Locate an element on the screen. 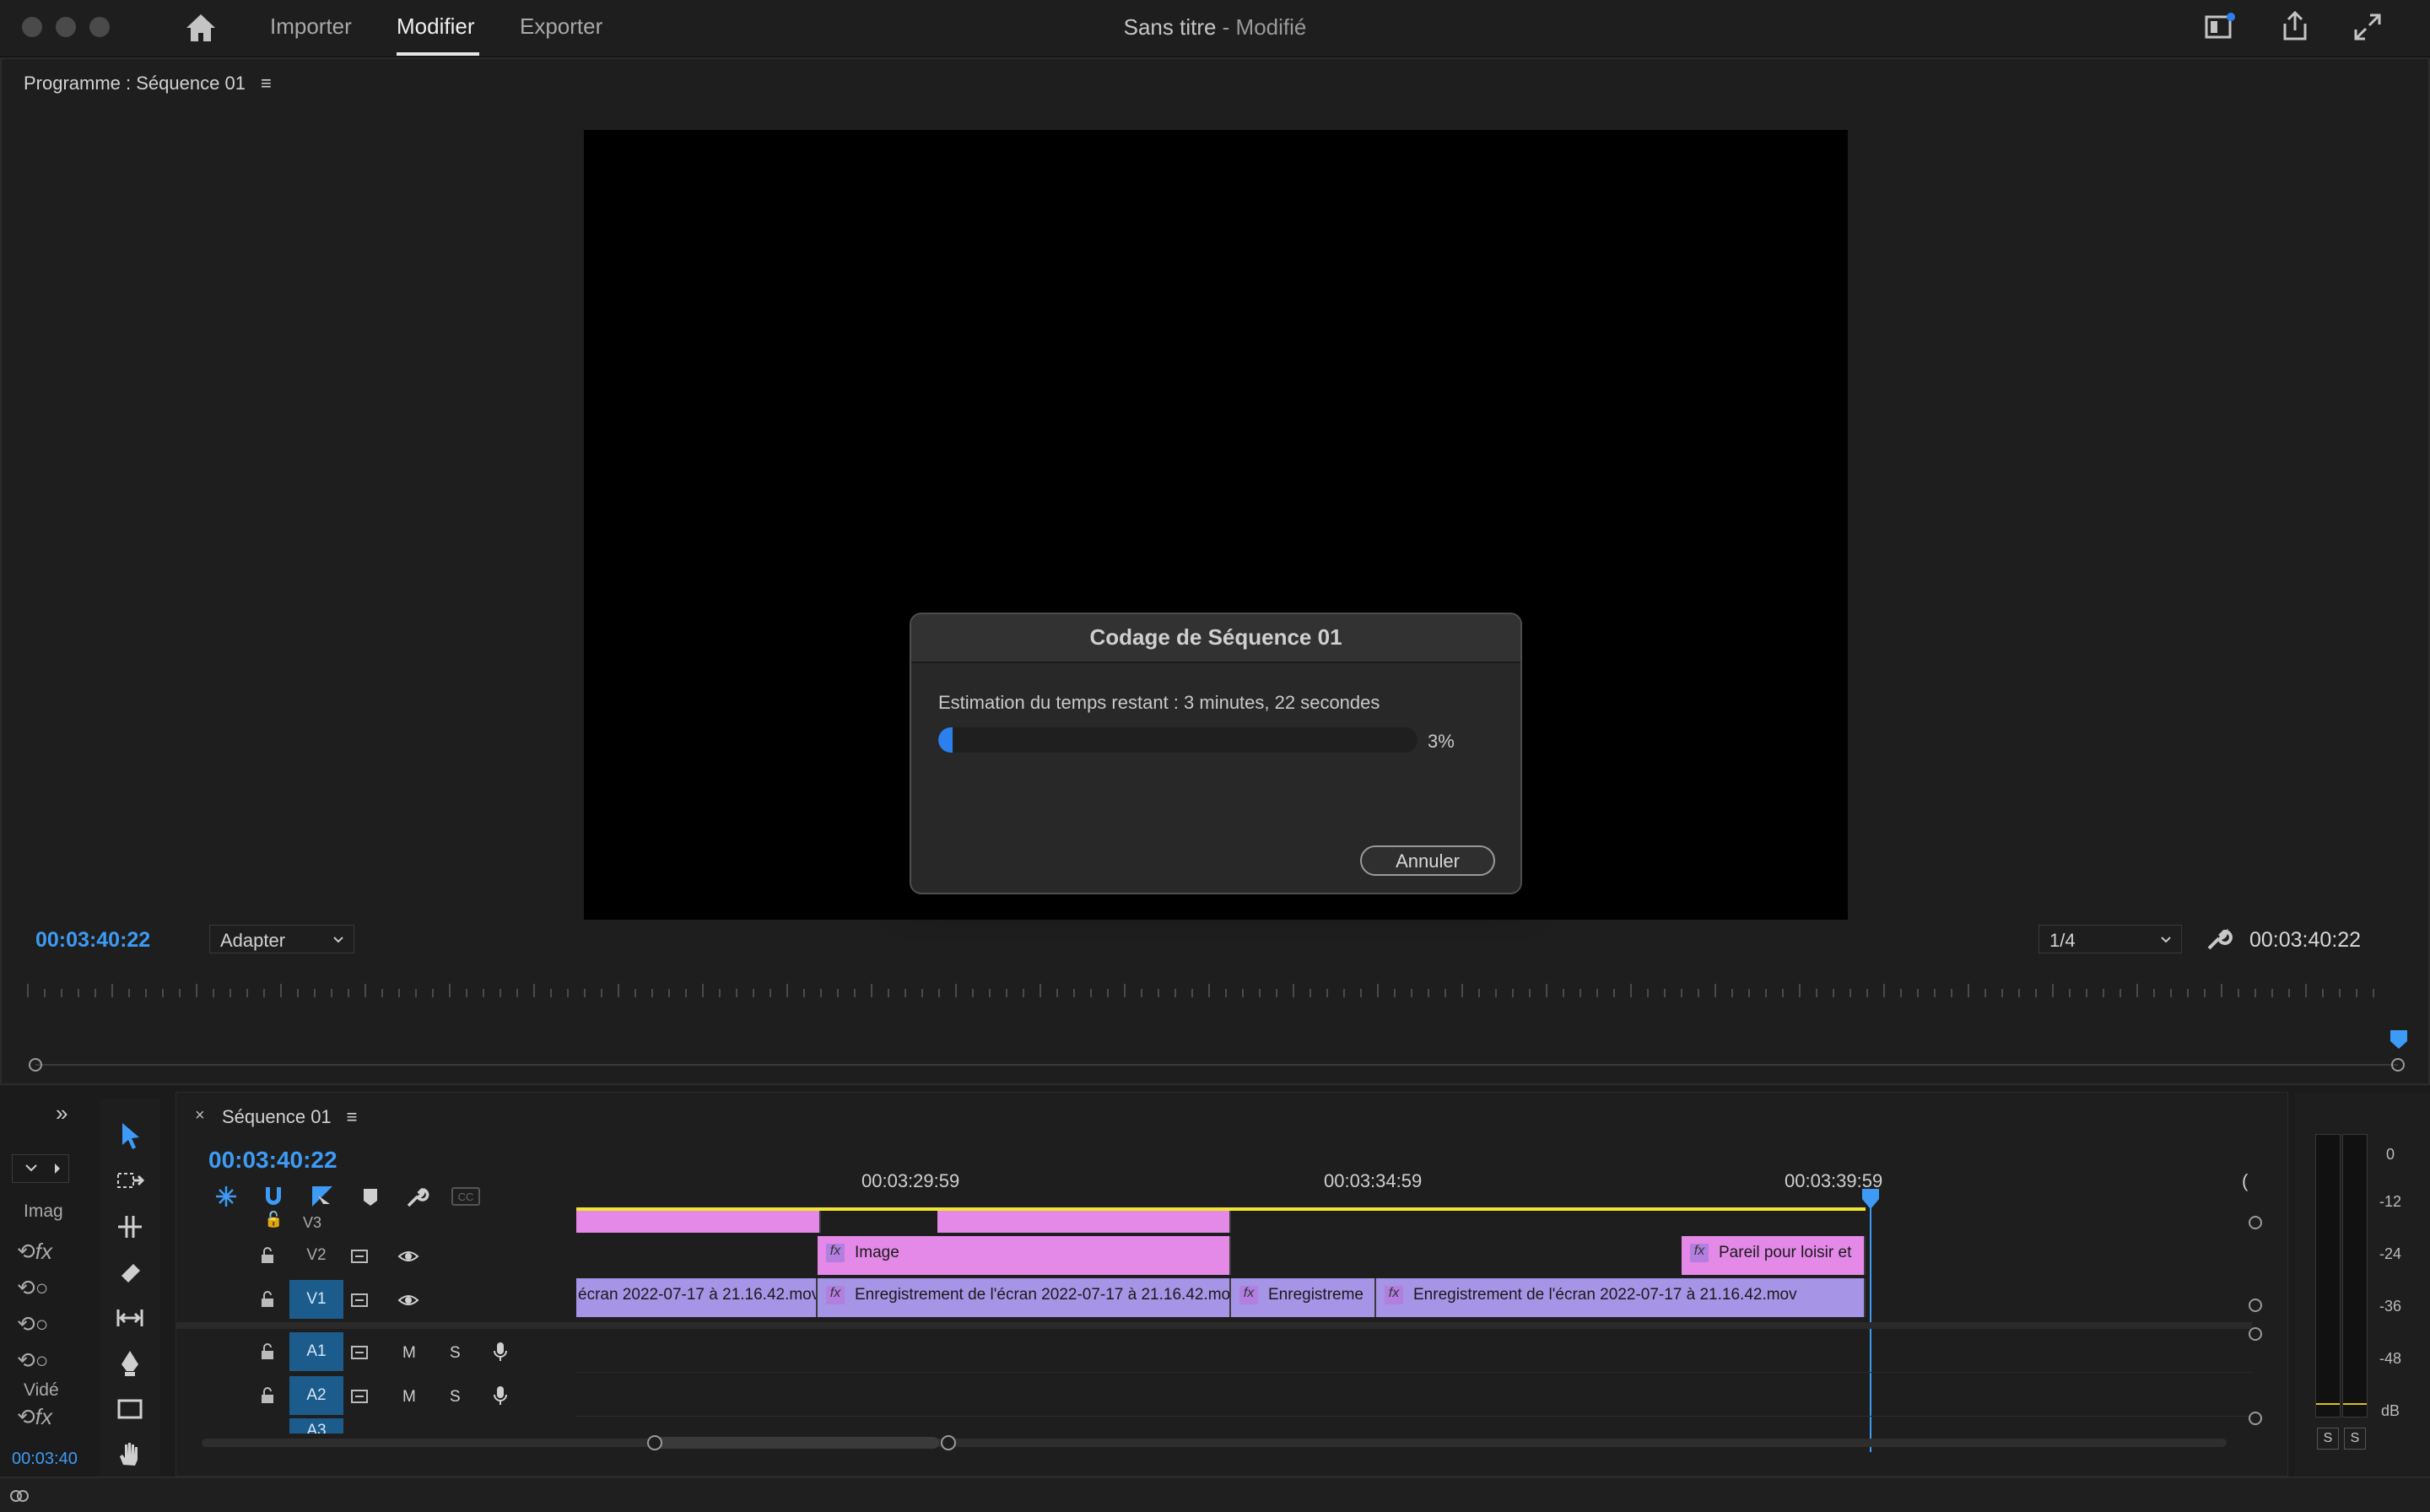 The width and height of the screenshot is (2430, 1512). home-icon is located at coordinates (201, 28).